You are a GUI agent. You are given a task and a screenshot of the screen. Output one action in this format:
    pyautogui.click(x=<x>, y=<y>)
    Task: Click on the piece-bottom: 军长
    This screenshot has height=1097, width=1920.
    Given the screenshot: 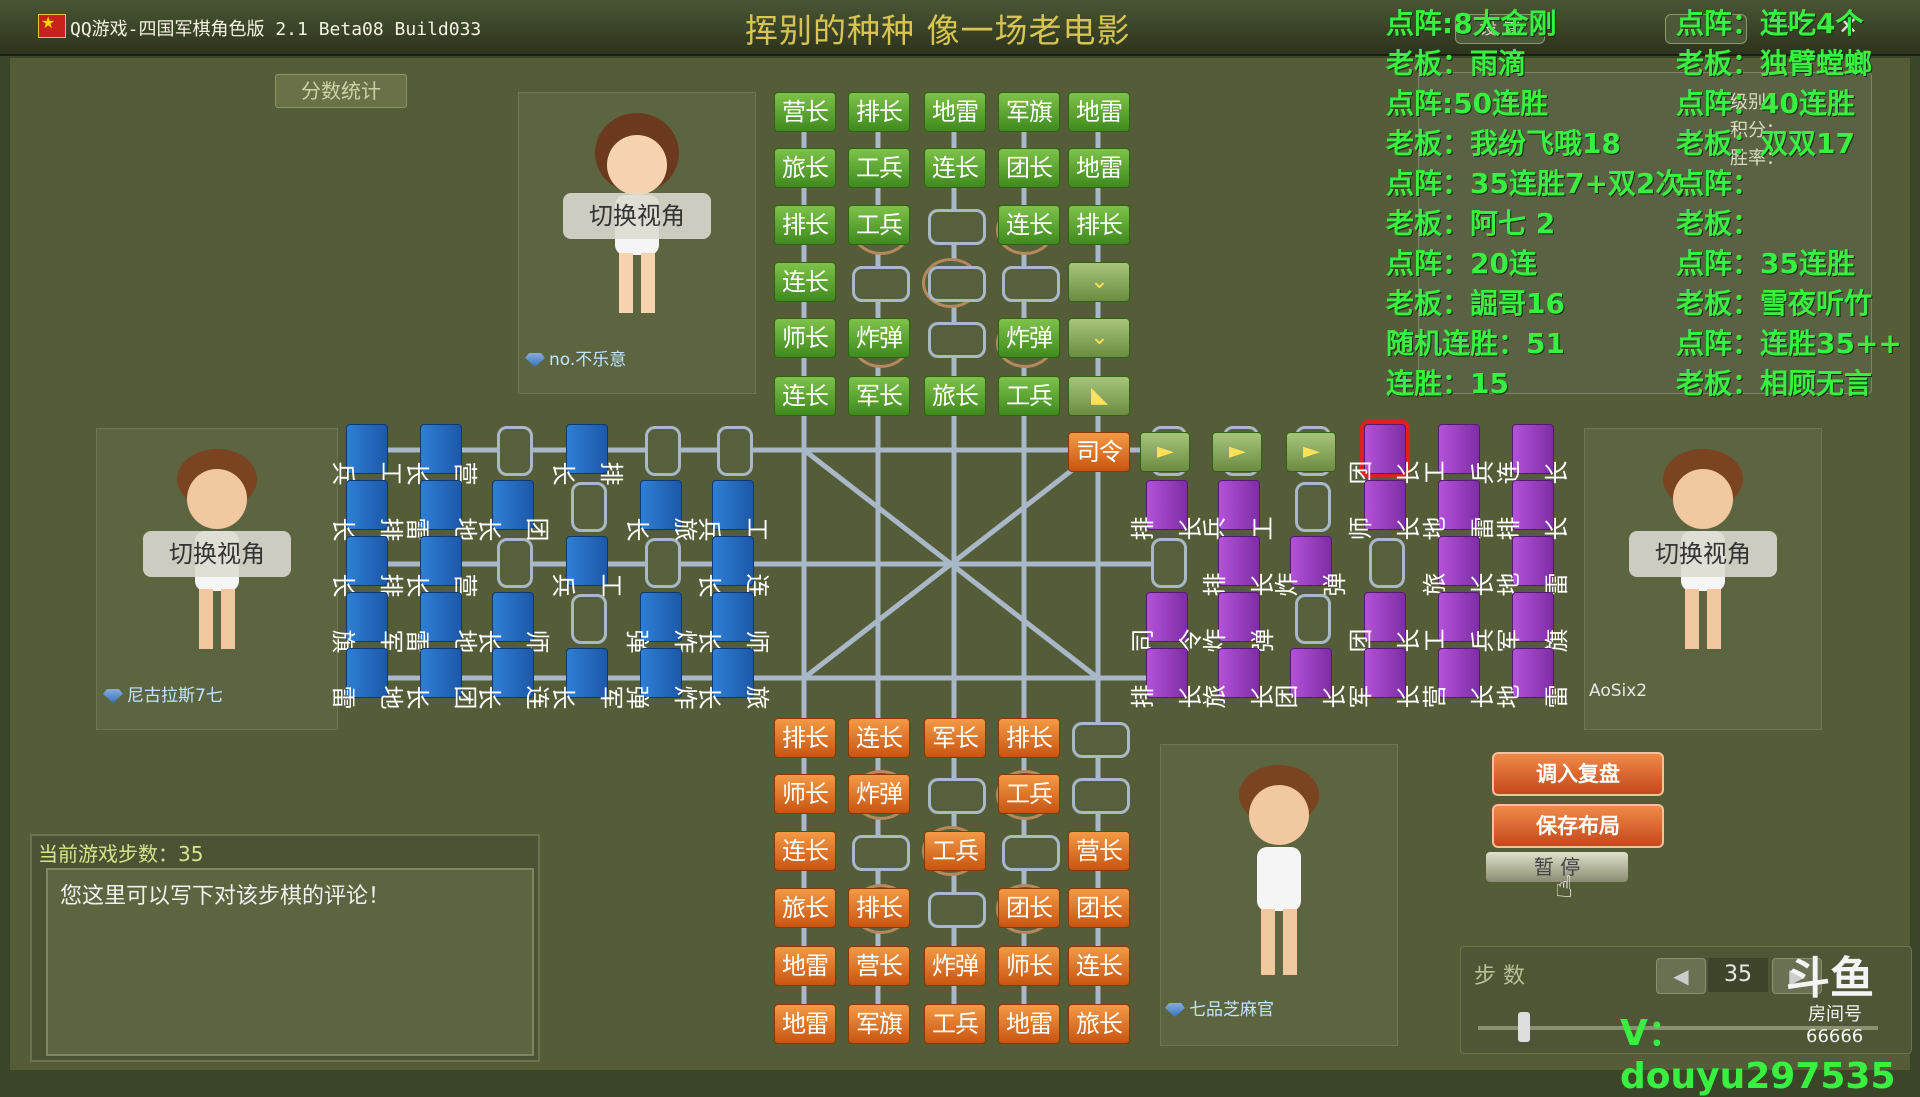 What is the action you would take?
    pyautogui.click(x=955, y=738)
    